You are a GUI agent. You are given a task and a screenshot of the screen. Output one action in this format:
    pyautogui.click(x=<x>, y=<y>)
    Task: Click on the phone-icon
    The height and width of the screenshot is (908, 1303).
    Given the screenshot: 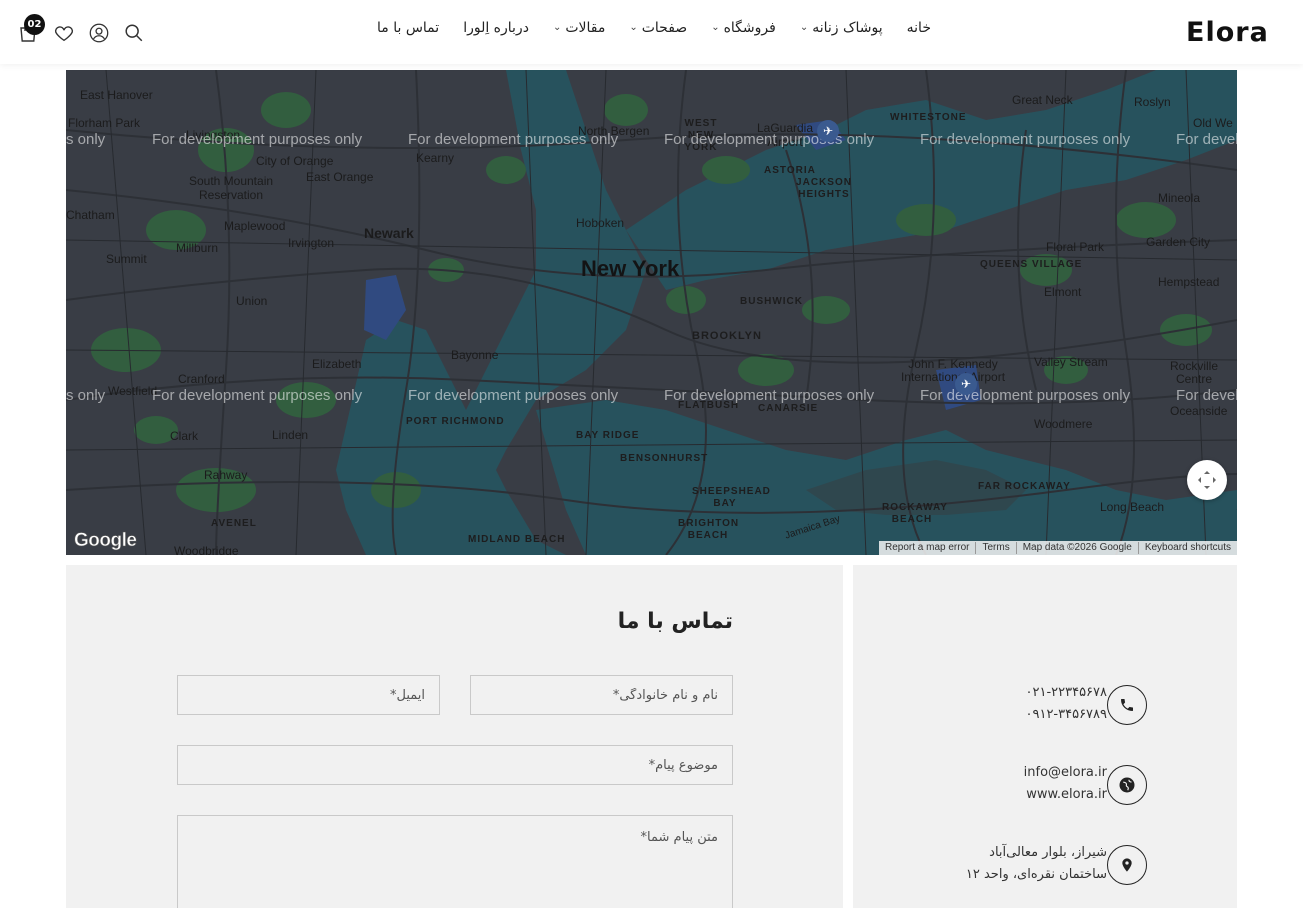 What is the action you would take?
    pyautogui.click(x=1127, y=705)
    